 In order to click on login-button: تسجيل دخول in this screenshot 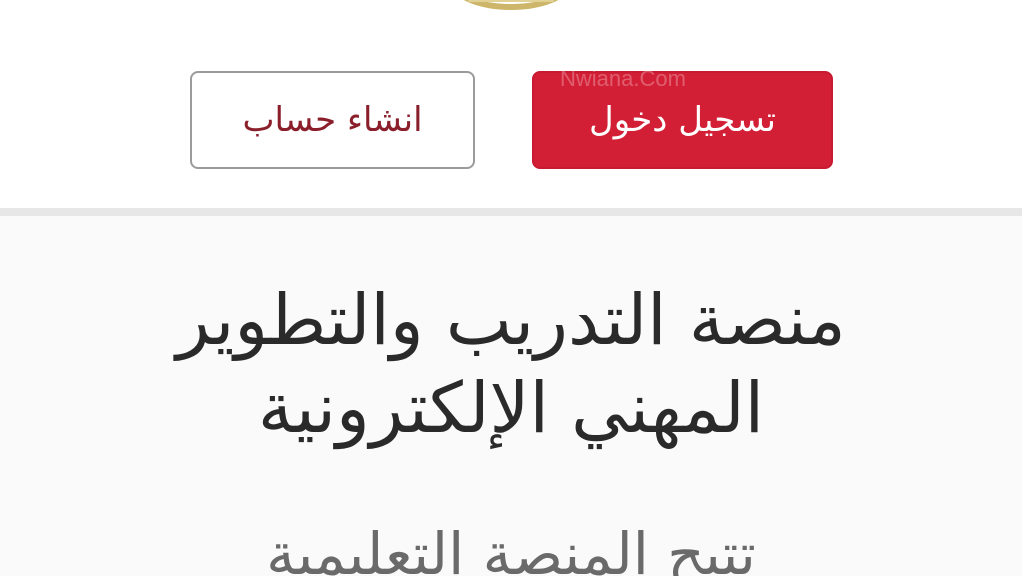, I will do `click(682, 120)`.